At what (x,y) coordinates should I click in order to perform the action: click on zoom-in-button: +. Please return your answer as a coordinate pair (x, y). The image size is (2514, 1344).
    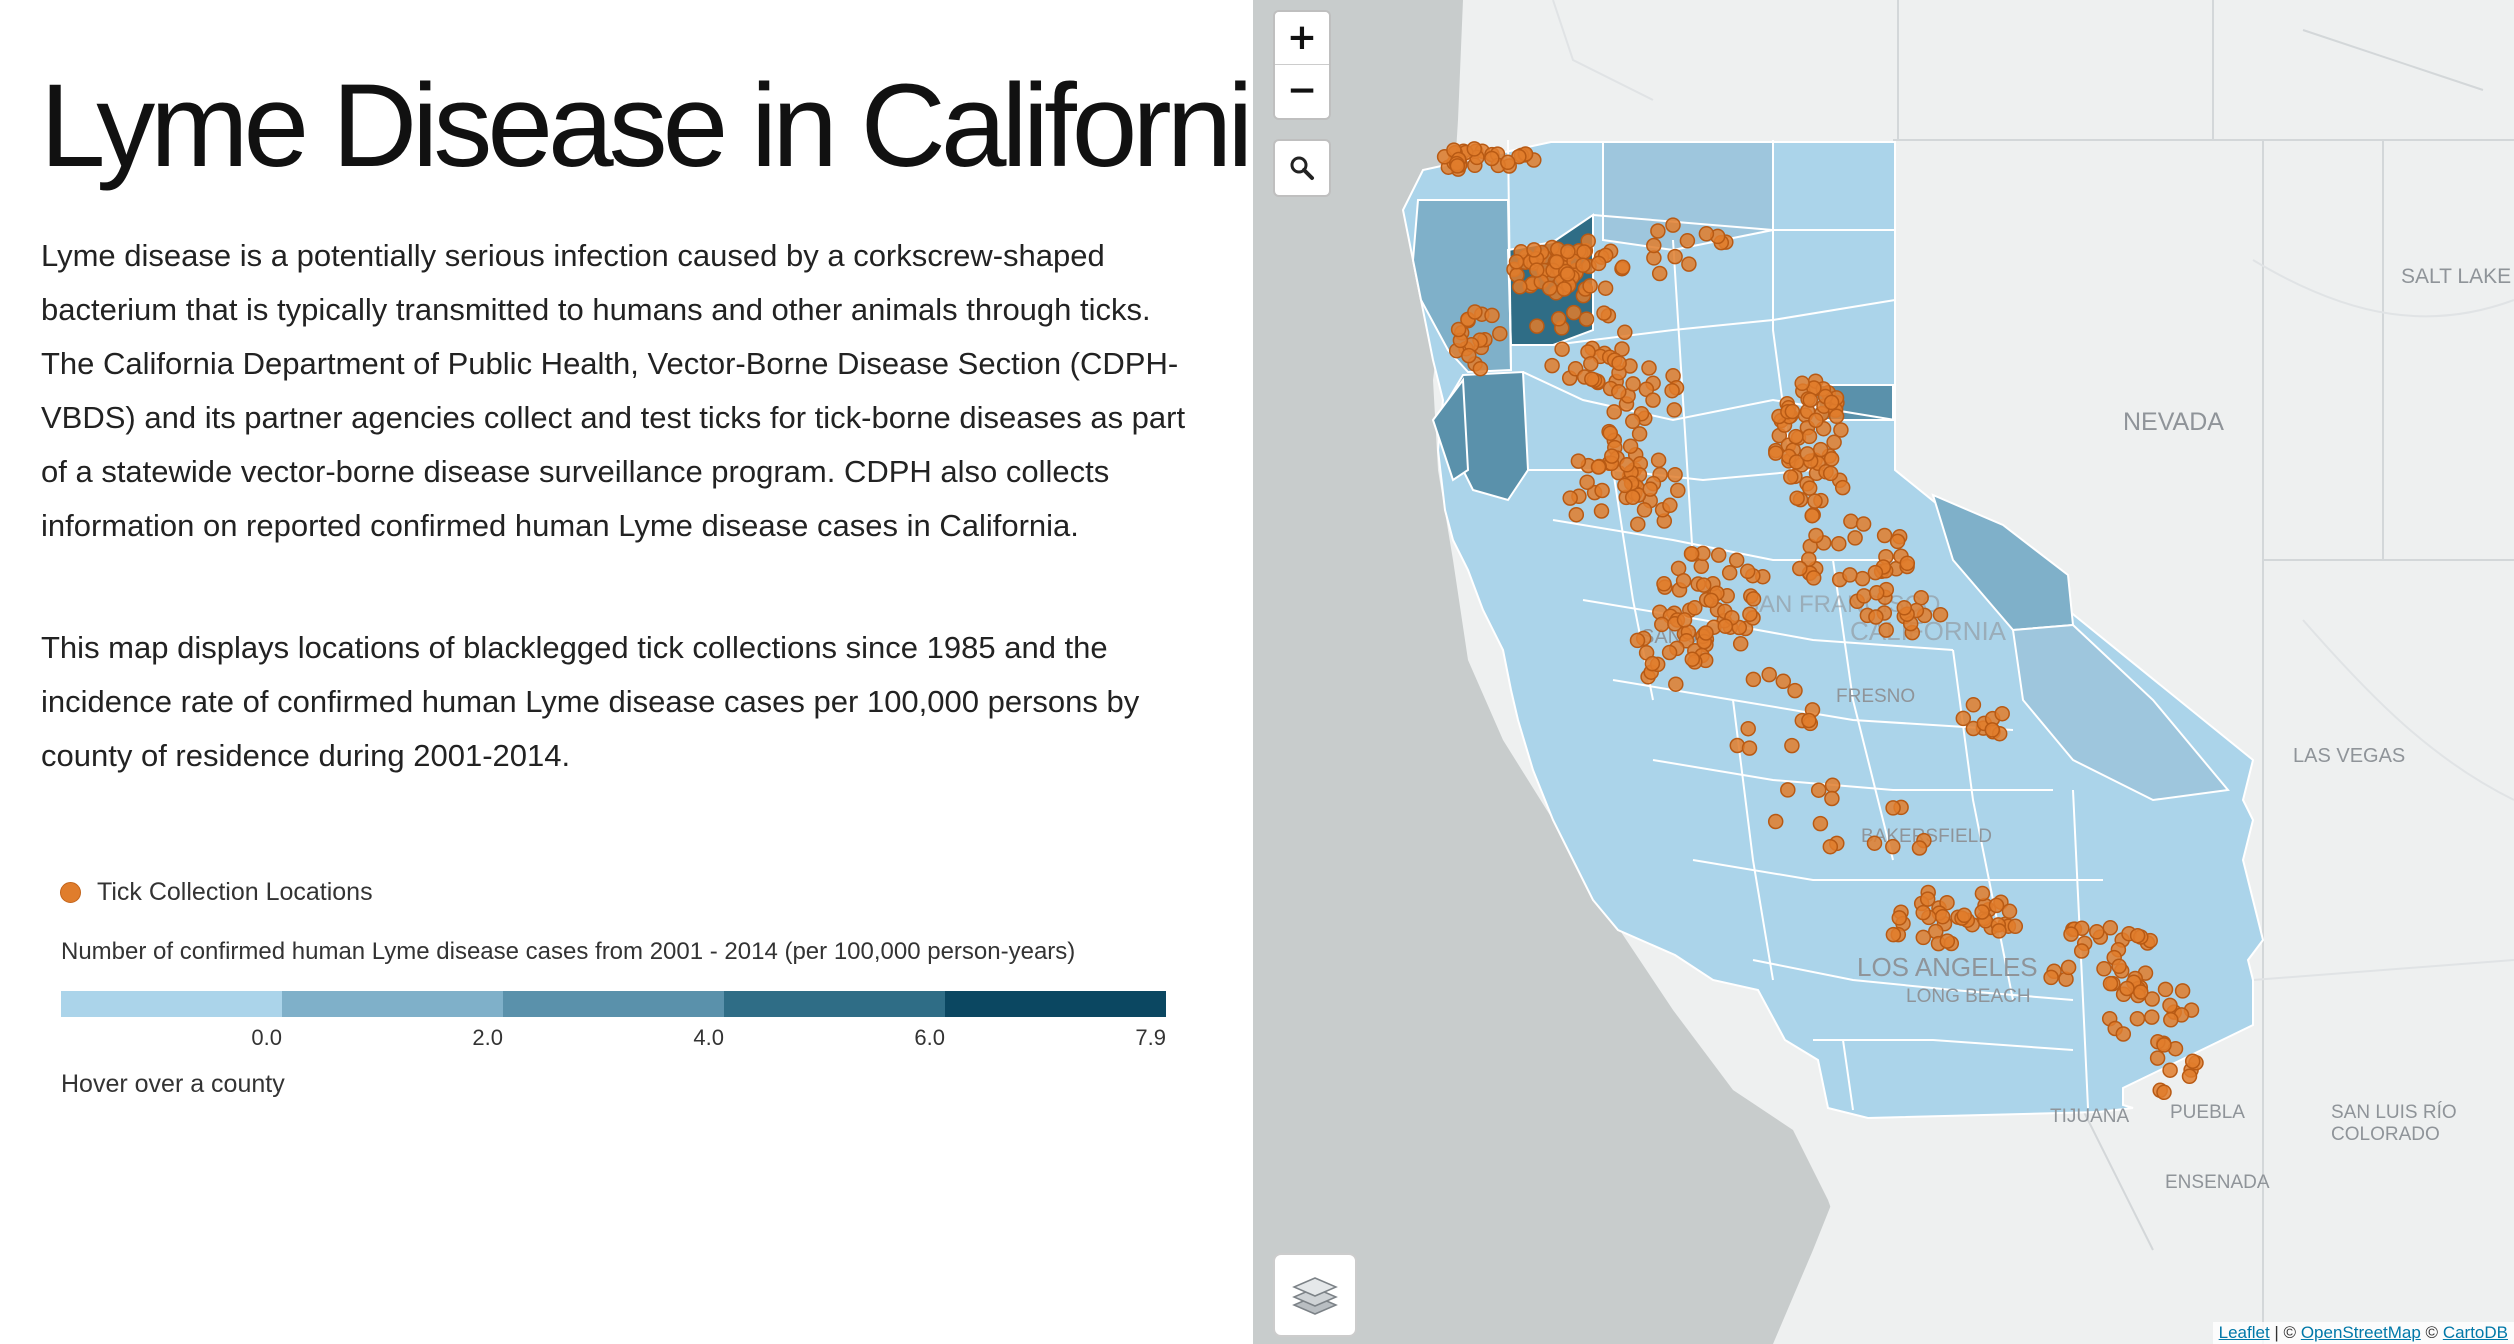
    Looking at the image, I should click on (1302, 38).